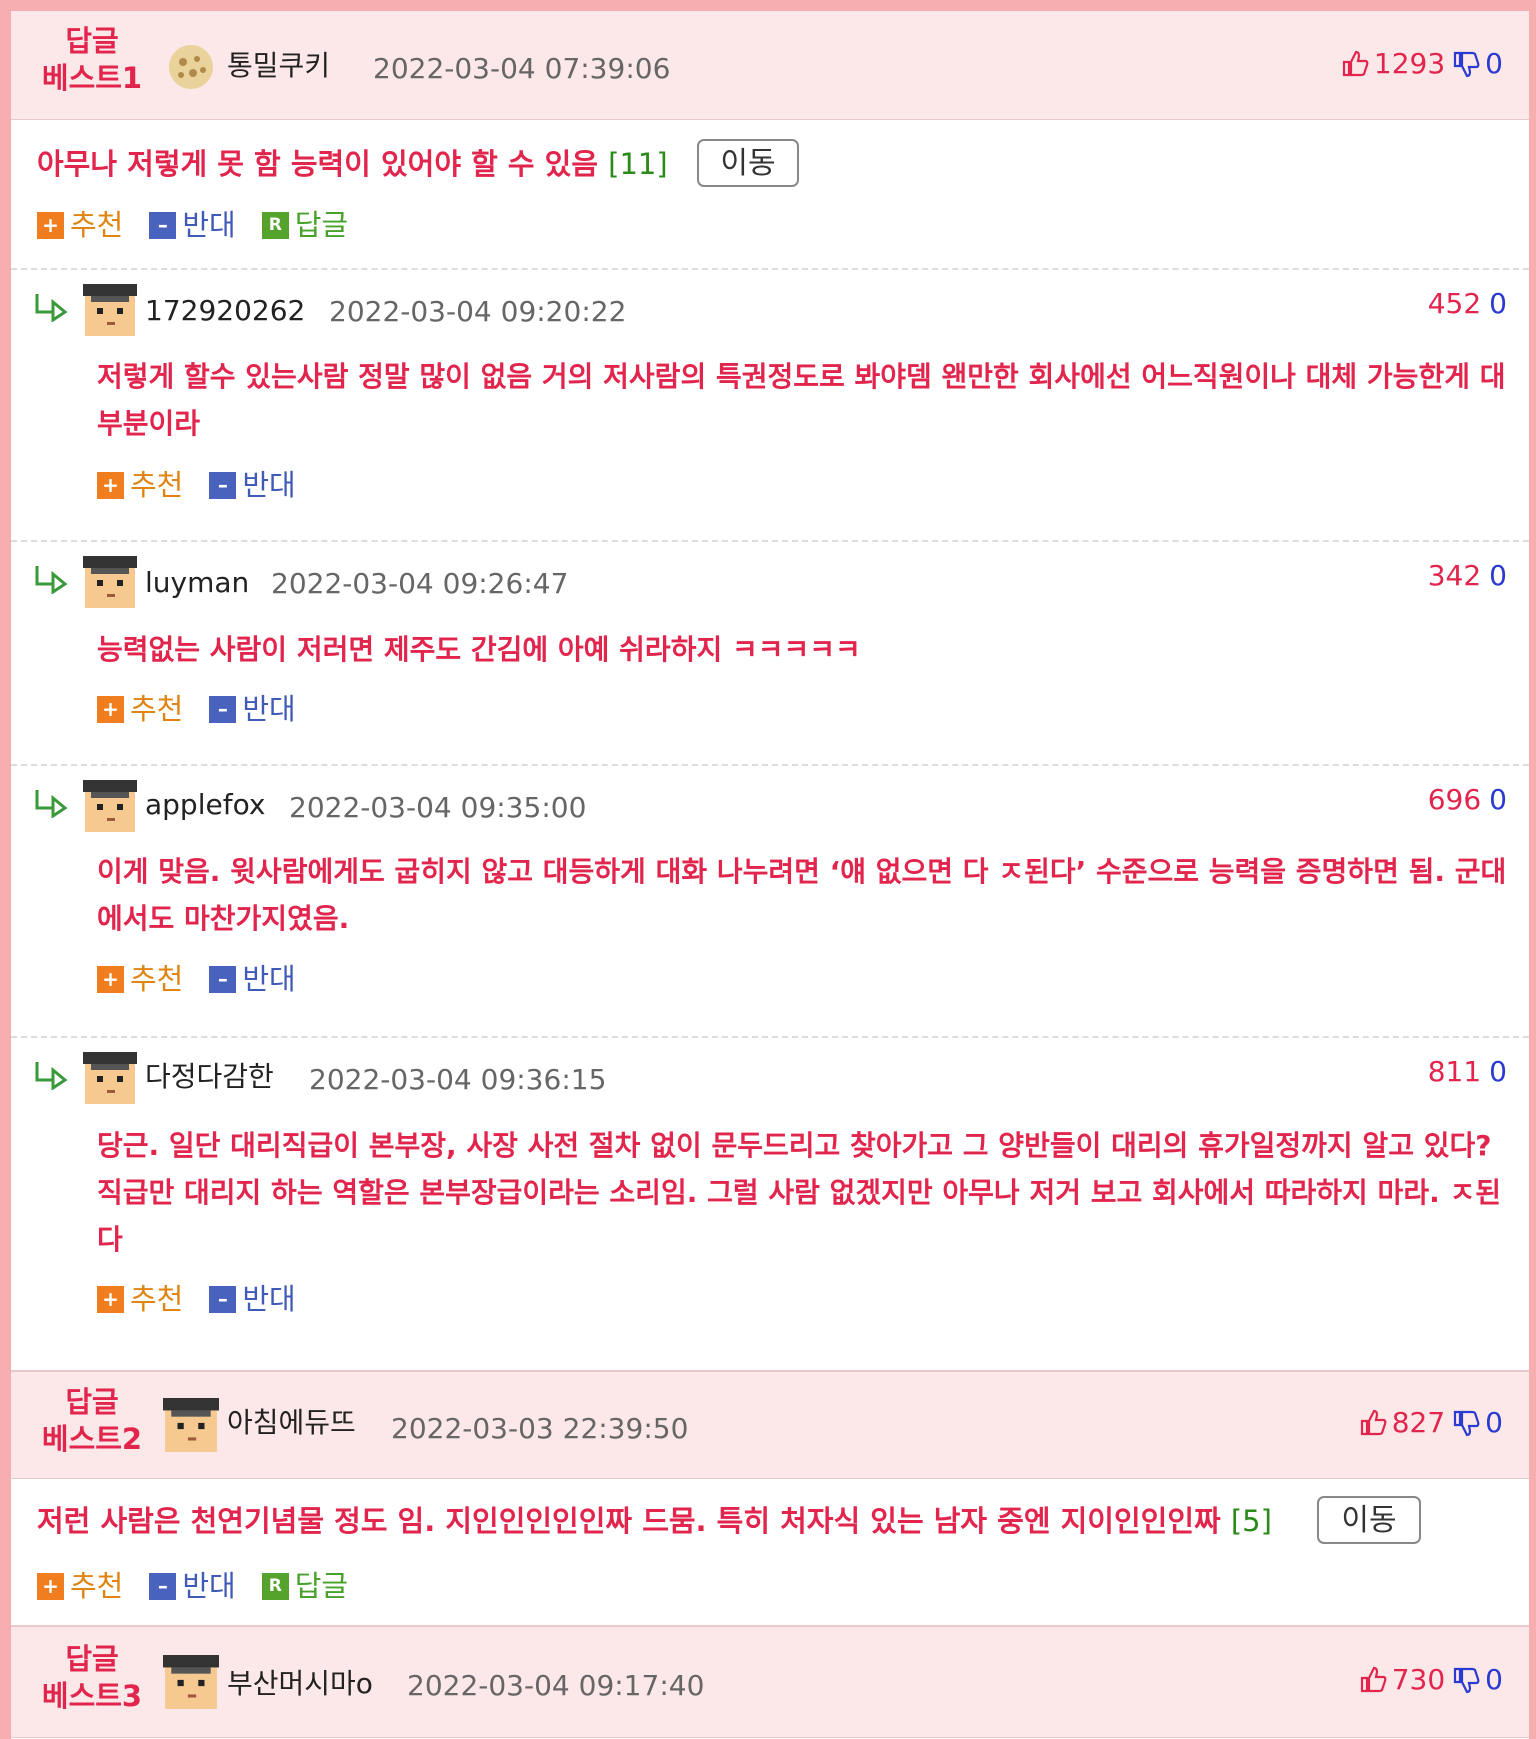  I want to click on best-badge: 답글 베스트1, so click(92, 59).